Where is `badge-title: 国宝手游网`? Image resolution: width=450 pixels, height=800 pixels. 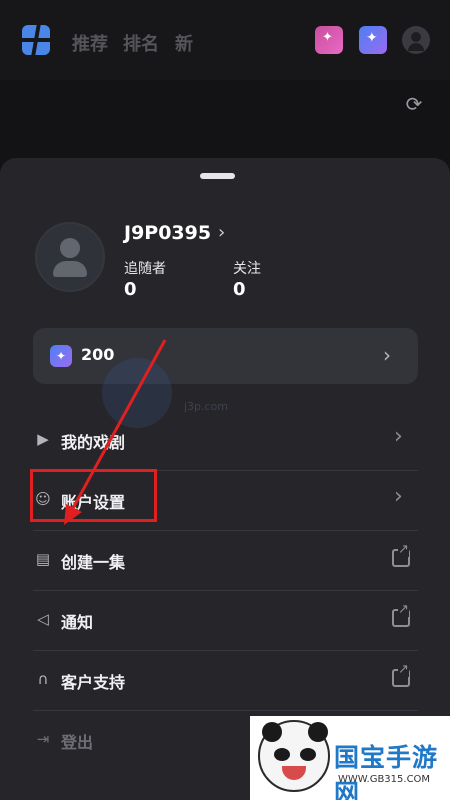 badge-title: 国宝手游网 is located at coordinates (386, 771).